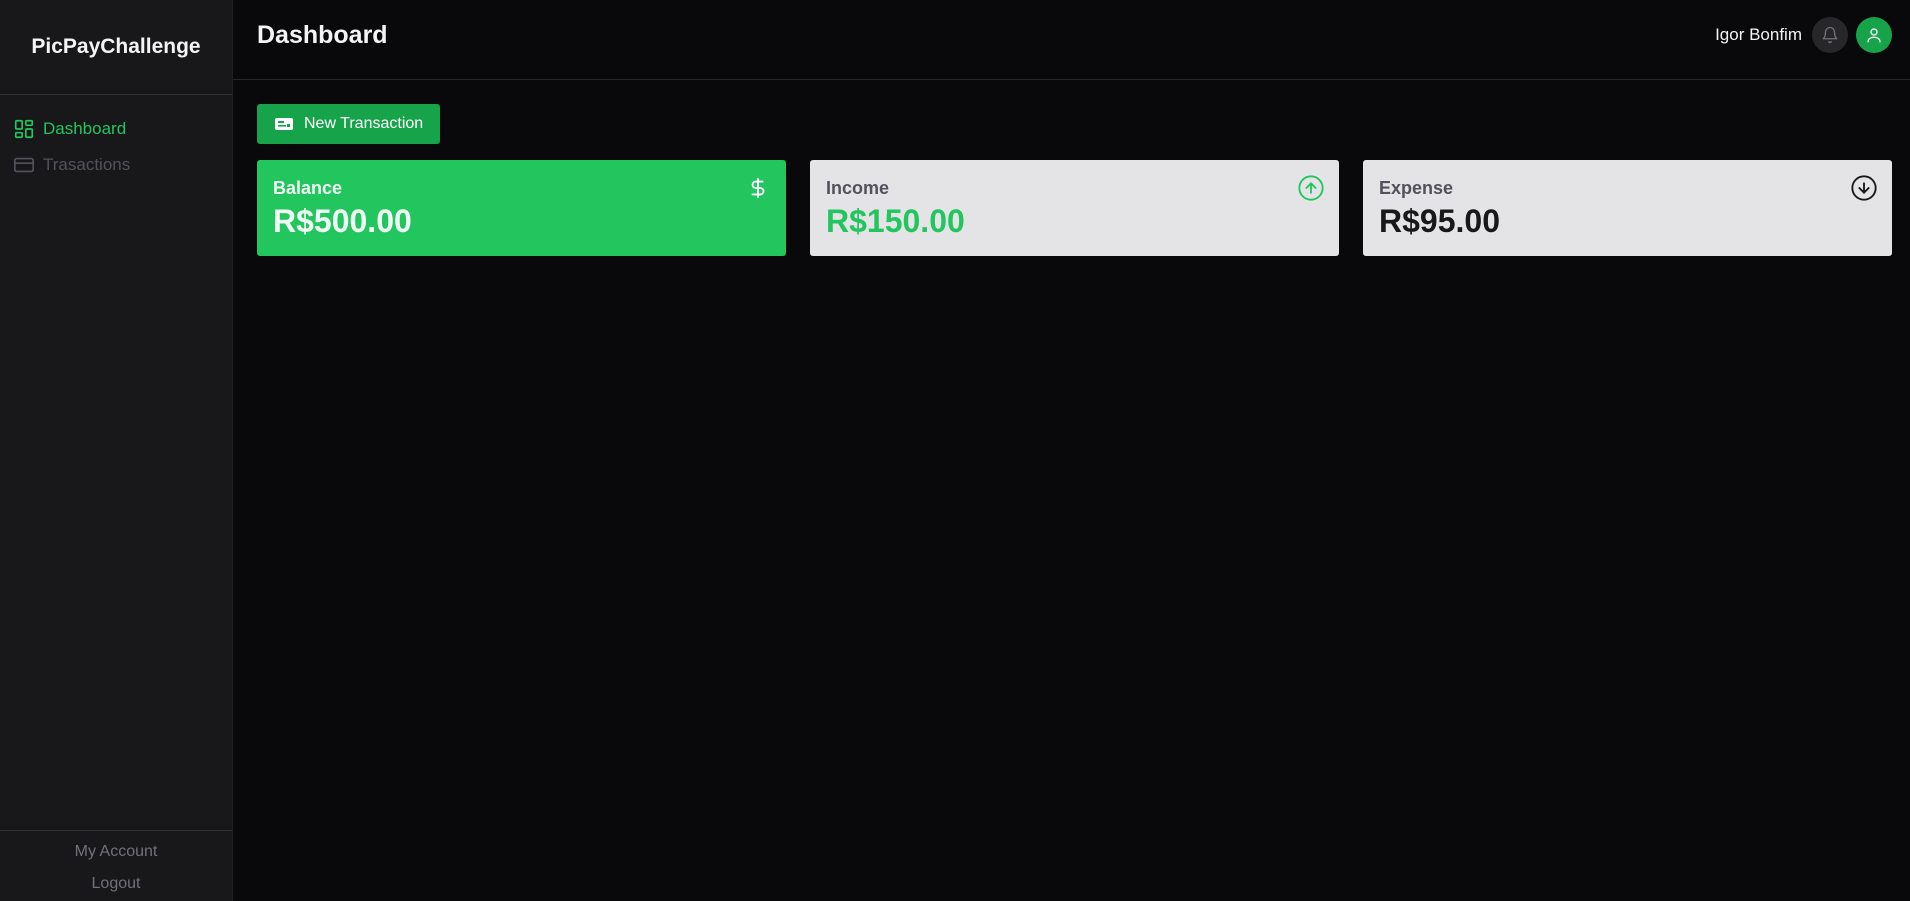 The image size is (1910, 901). What do you see at coordinates (342, 221) in the screenshot?
I see `balance-value: R$500.00` at bounding box center [342, 221].